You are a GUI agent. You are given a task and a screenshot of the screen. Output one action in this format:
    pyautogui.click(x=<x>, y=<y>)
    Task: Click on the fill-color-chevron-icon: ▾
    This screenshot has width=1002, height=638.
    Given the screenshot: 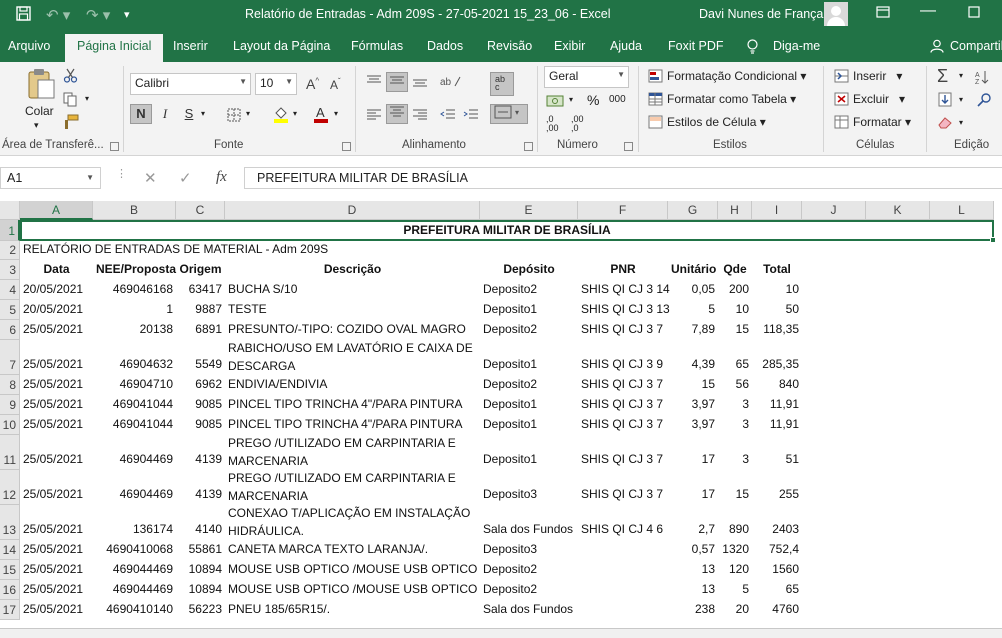 What is the action you would take?
    pyautogui.click(x=295, y=113)
    